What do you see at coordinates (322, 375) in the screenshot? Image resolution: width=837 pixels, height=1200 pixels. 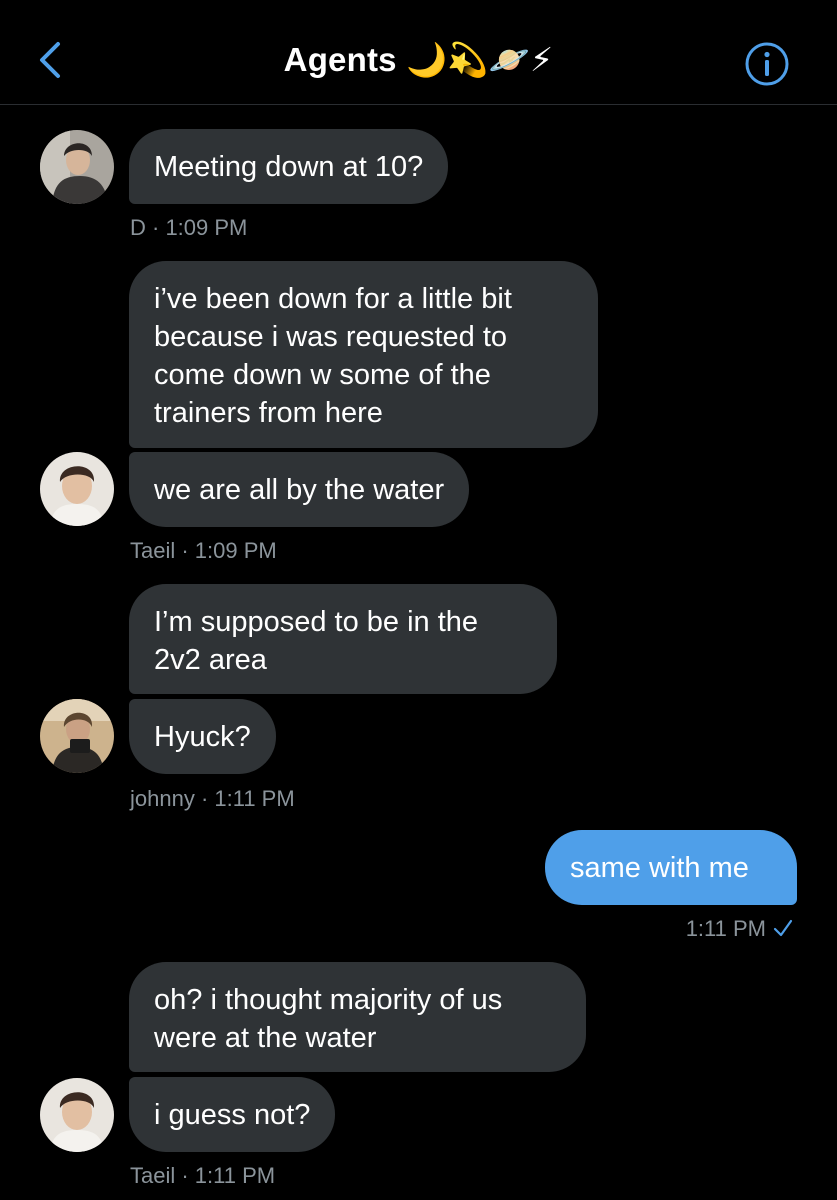 I see `message-text-line: come down w some of the` at bounding box center [322, 375].